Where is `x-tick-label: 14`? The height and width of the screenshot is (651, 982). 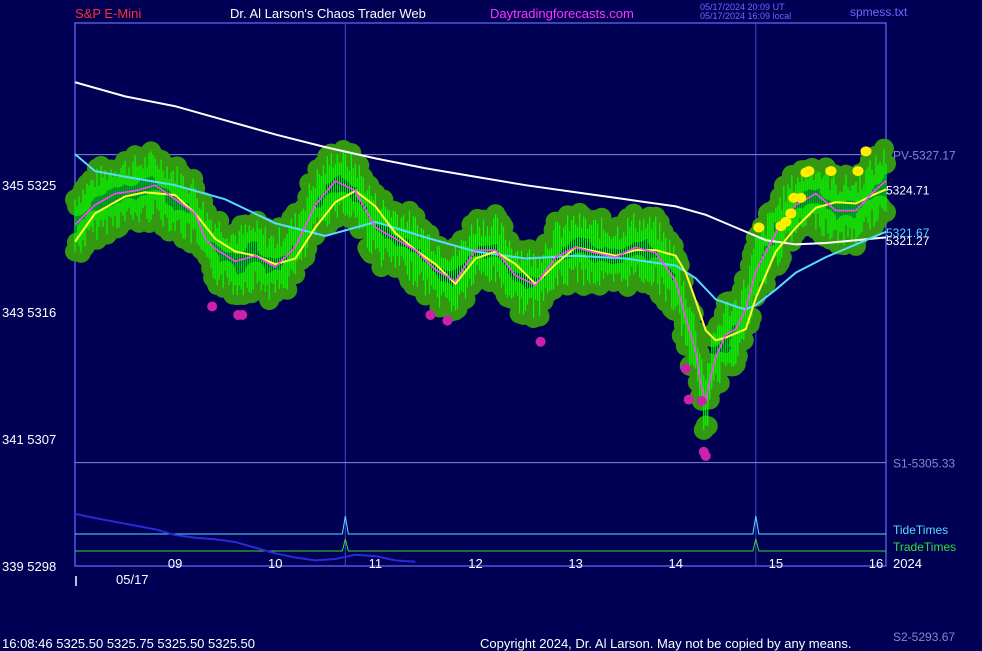
x-tick-label: 14 is located at coordinates (676, 563).